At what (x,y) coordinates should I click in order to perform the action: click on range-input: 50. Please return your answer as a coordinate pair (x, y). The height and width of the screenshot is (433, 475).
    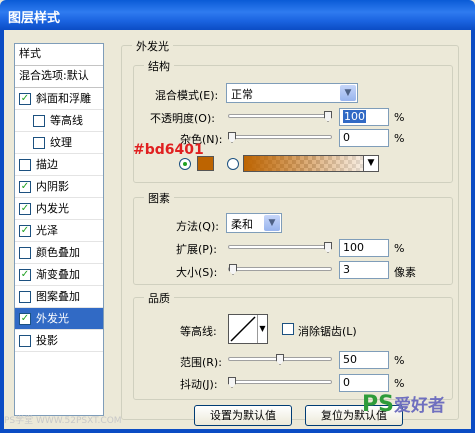
    Looking at the image, I should click on (364, 360).